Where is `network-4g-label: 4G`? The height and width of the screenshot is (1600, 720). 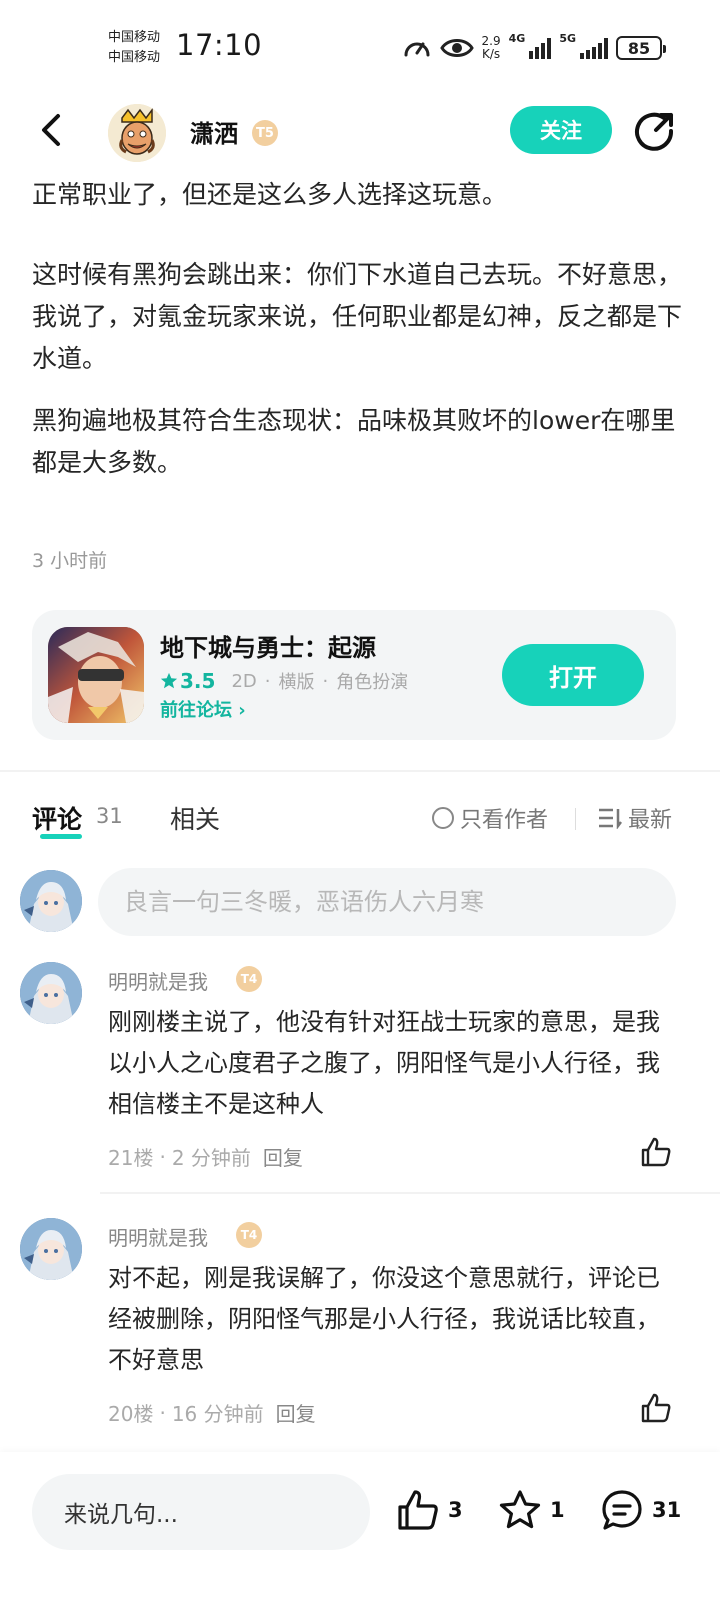 network-4g-label: 4G is located at coordinates (517, 38).